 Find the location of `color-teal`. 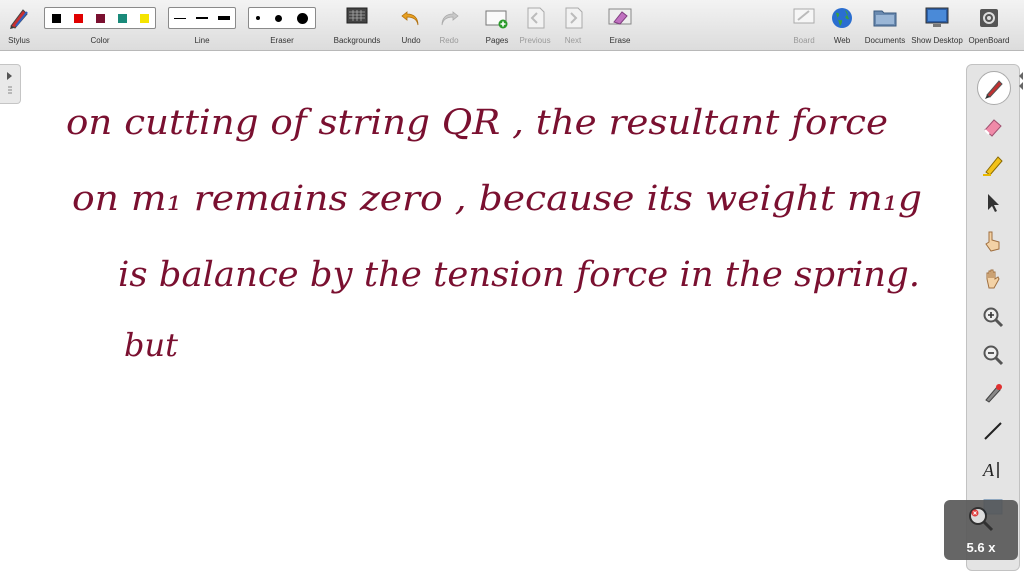

color-teal is located at coordinates (122, 18).